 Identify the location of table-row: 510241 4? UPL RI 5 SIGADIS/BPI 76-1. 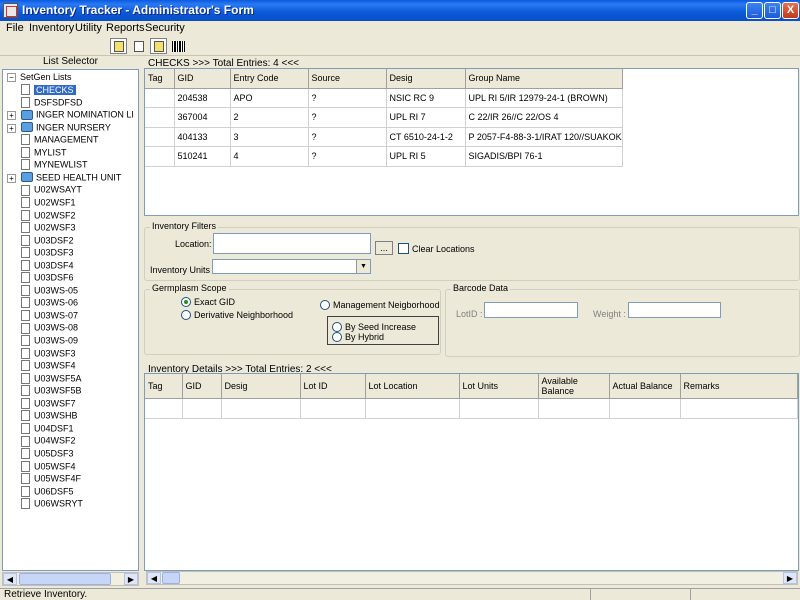
(384, 156).